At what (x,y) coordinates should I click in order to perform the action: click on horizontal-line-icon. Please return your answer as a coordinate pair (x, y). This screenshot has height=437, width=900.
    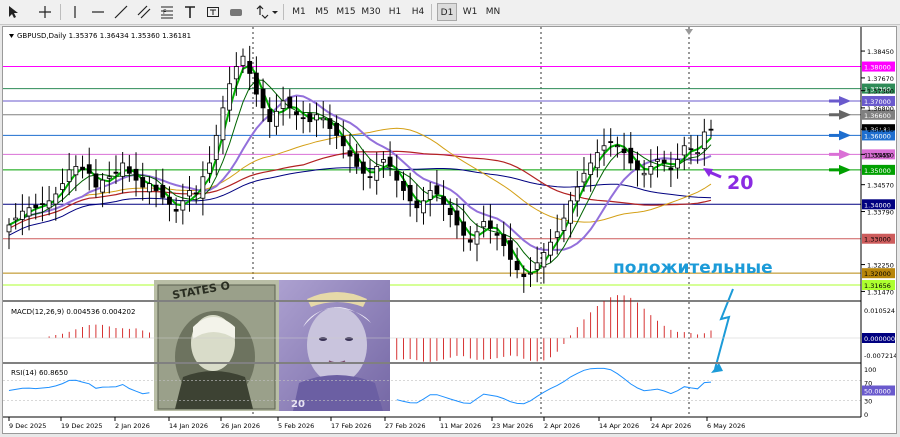
    Looking at the image, I should click on (98, 12).